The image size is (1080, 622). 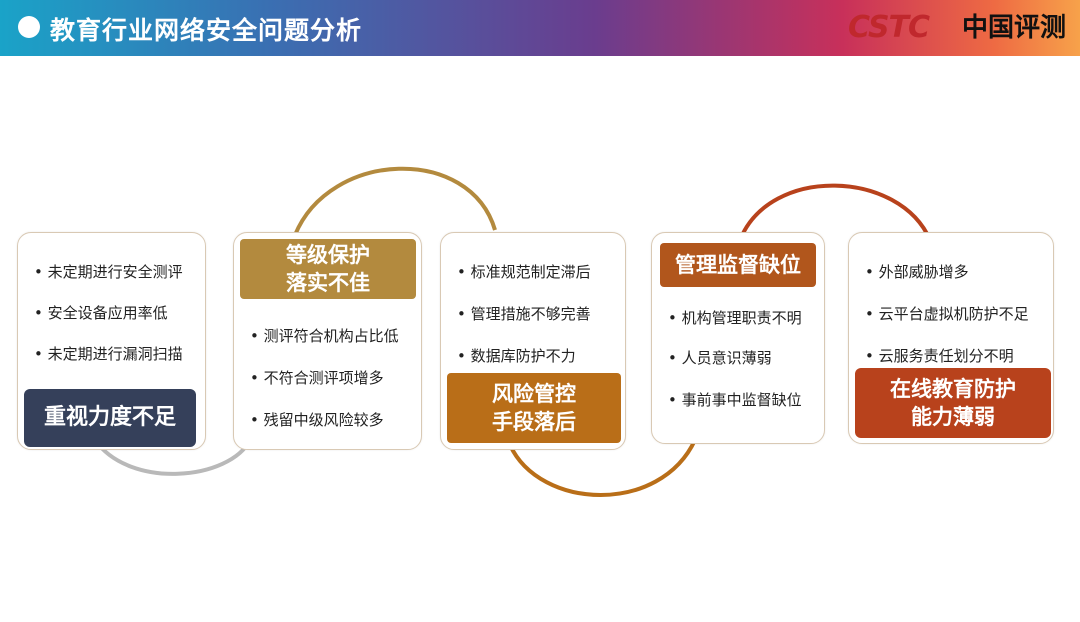 I want to click on card-label: 重视力度不足, so click(x=110, y=418).